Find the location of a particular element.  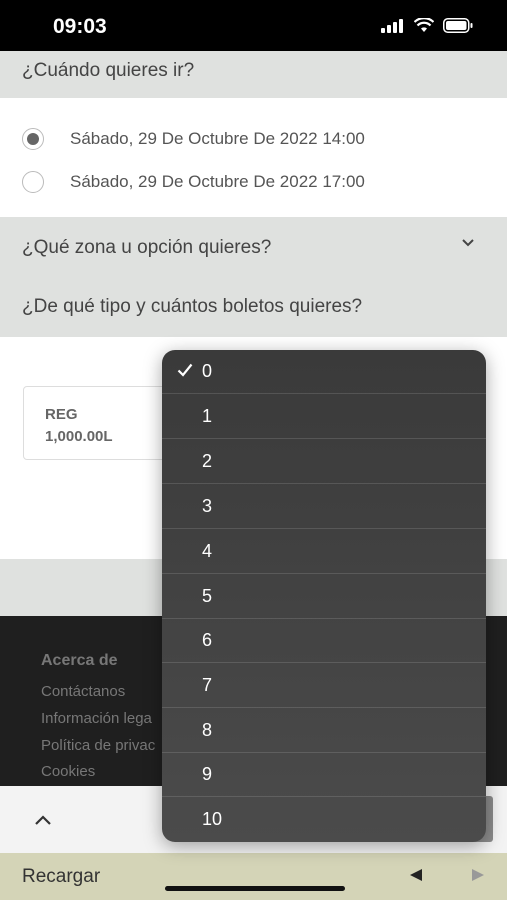

dropdown-option: 9 is located at coordinates (324, 775).